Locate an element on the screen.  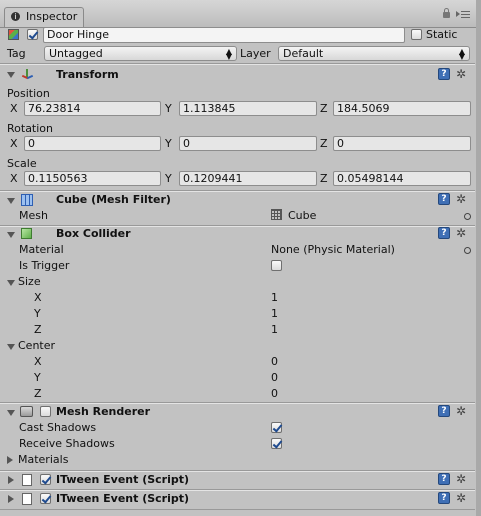
mesh-renderer-icon is located at coordinates (26, 411).